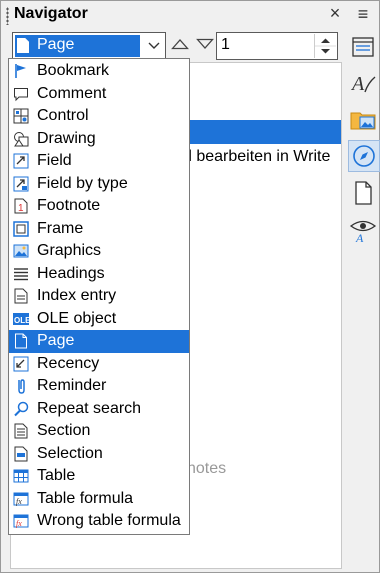 The image size is (380, 573). What do you see at coordinates (56, 475) in the screenshot?
I see `dropdown-item-label: Table` at bounding box center [56, 475].